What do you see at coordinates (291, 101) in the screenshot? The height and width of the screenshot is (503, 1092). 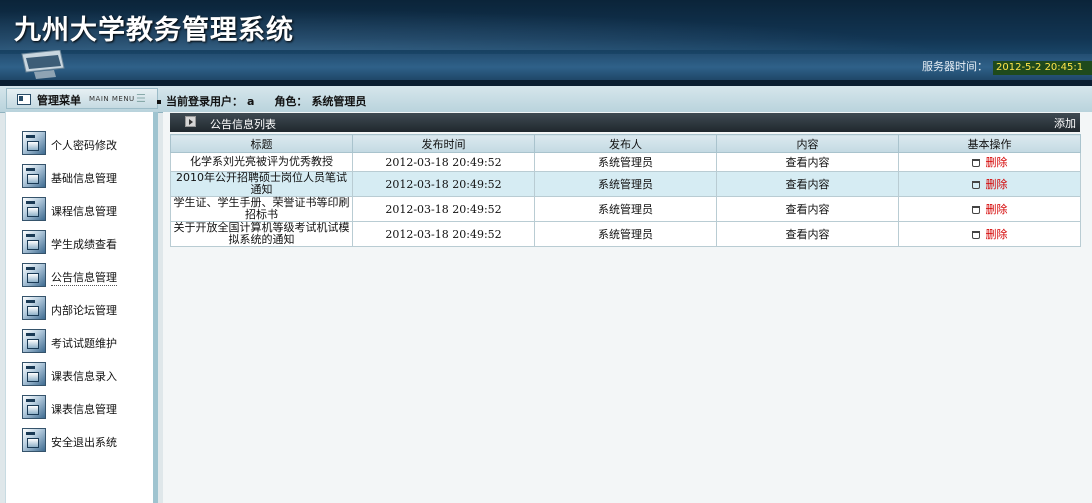 I see `role-label: 角色：` at bounding box center [291, 101].